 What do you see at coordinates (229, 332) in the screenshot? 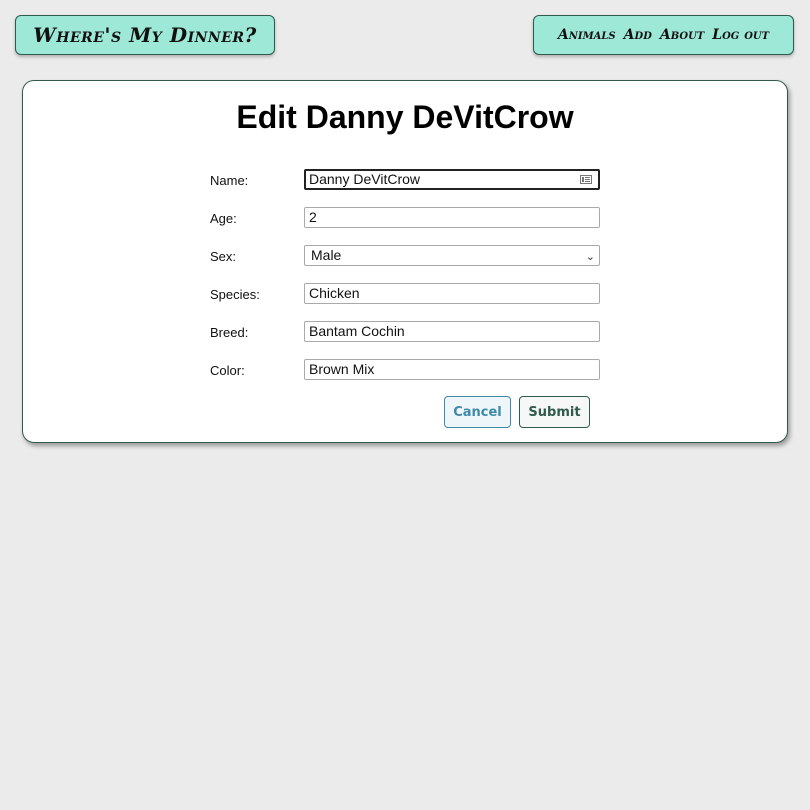
I see `breed-label: Breed:` at bounding box center [229, 332].